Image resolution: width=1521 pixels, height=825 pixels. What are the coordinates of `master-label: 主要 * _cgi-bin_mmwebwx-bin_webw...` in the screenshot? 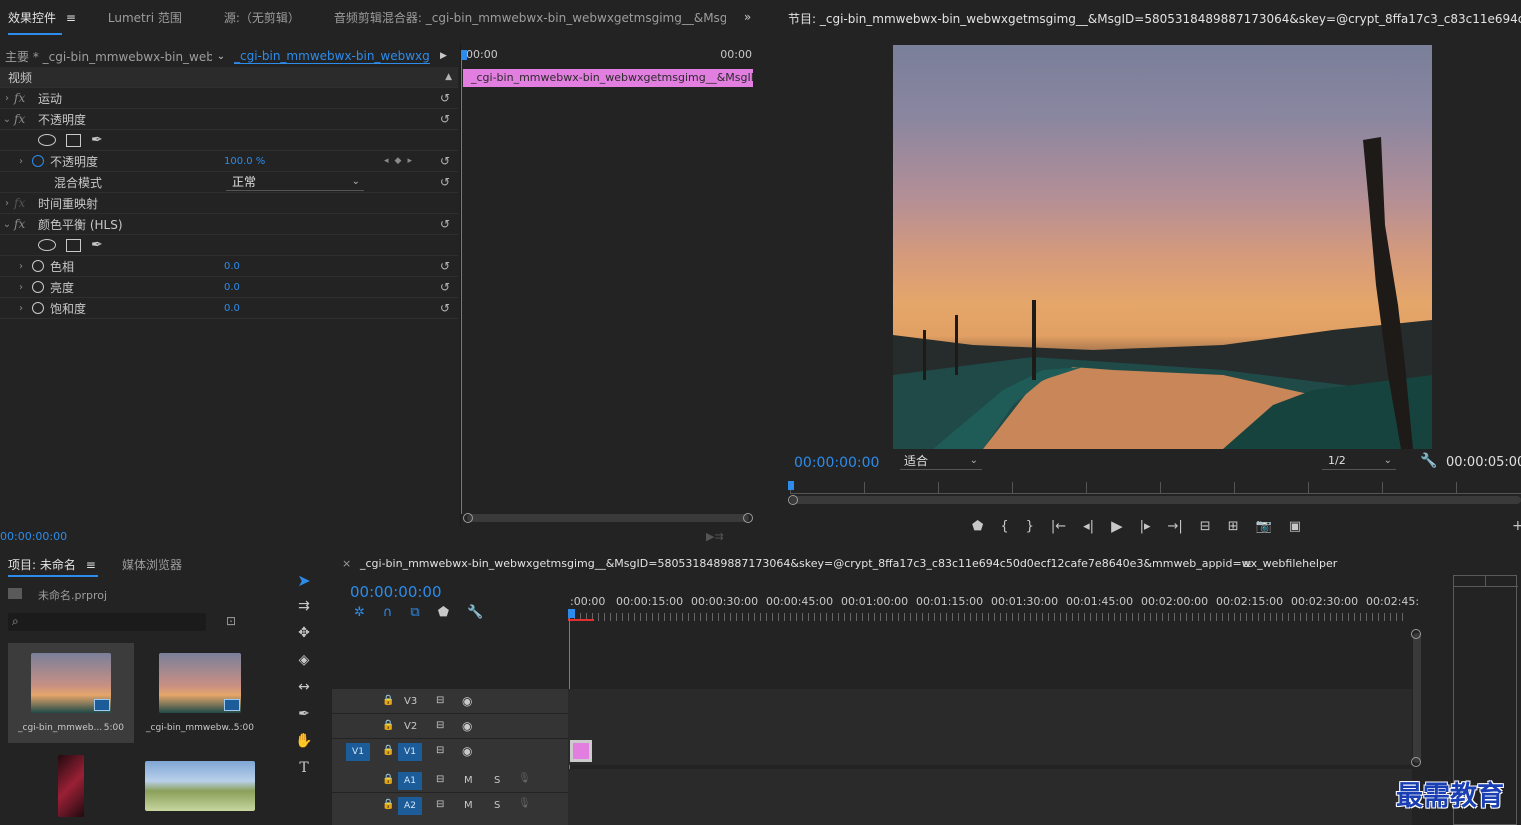 It's located at (106, 56).